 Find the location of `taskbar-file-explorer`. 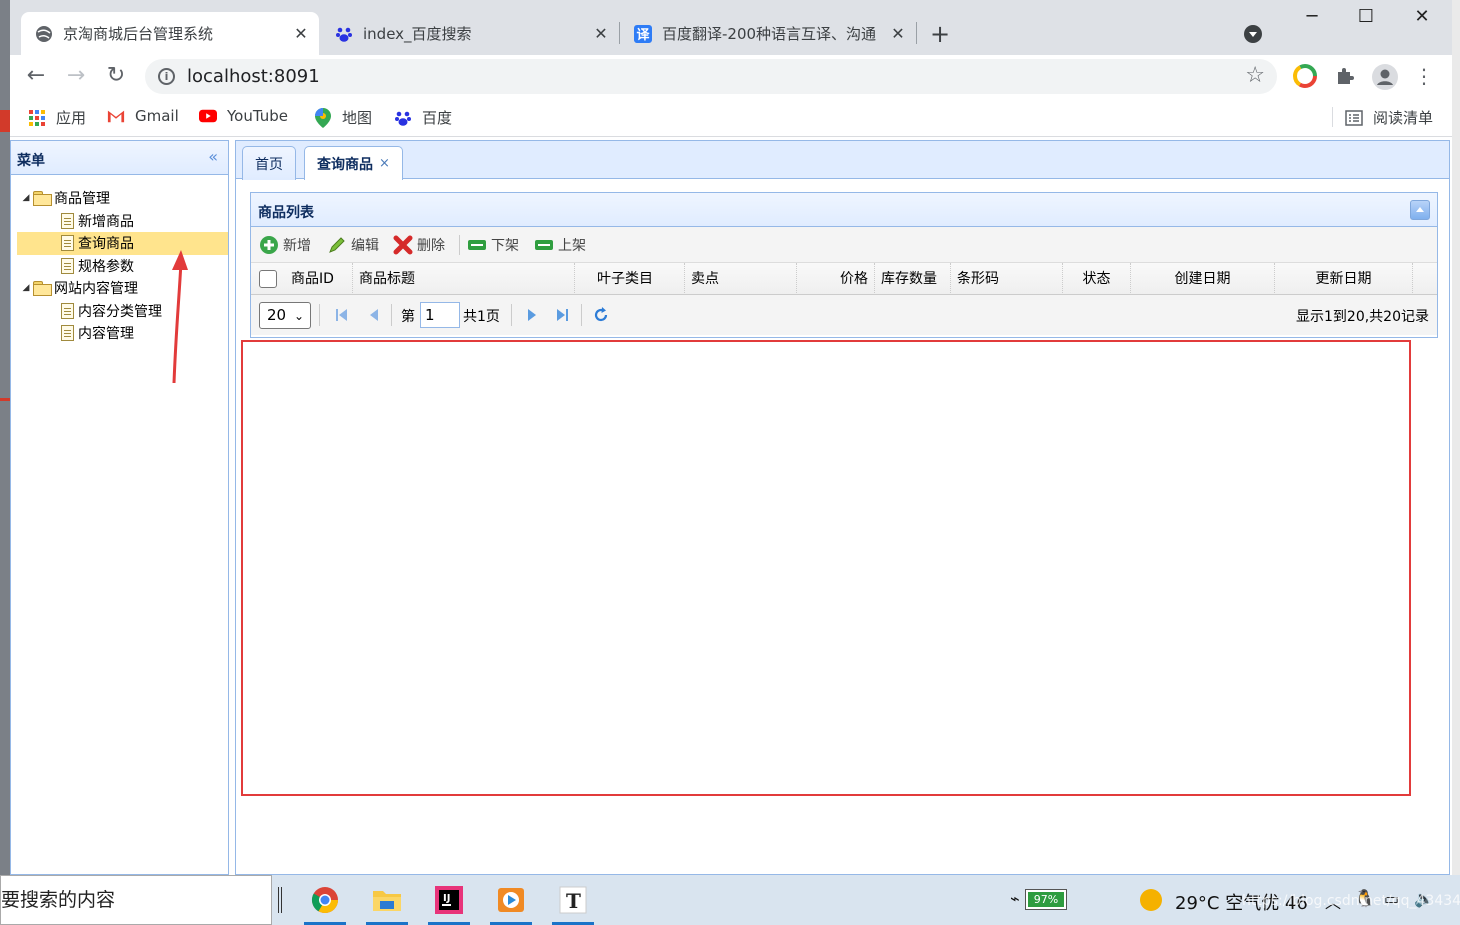

taskbar-file-explorer is located at coordinates (387, 900).